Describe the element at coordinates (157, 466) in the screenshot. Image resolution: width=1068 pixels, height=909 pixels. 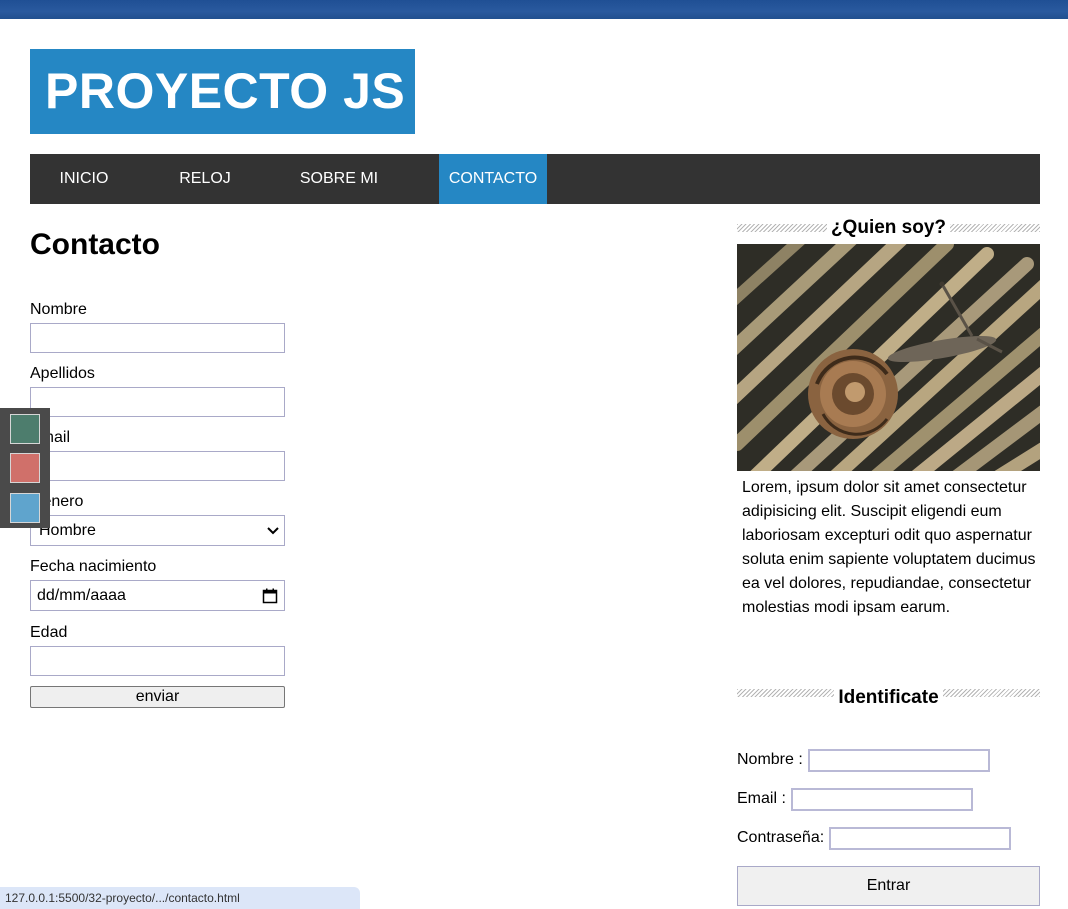
I see `email-input` at that location.